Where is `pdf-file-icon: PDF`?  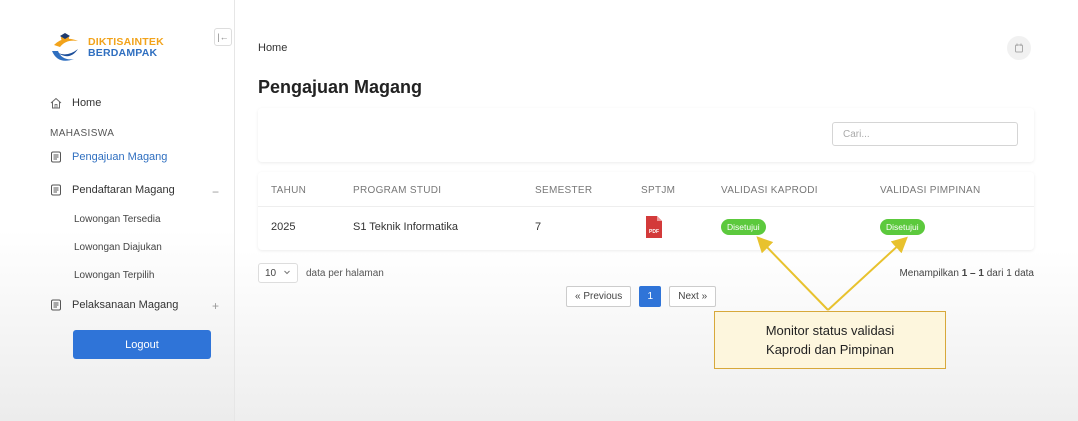 pdf-file-icon: PDF is located at coordinates (654, 229).